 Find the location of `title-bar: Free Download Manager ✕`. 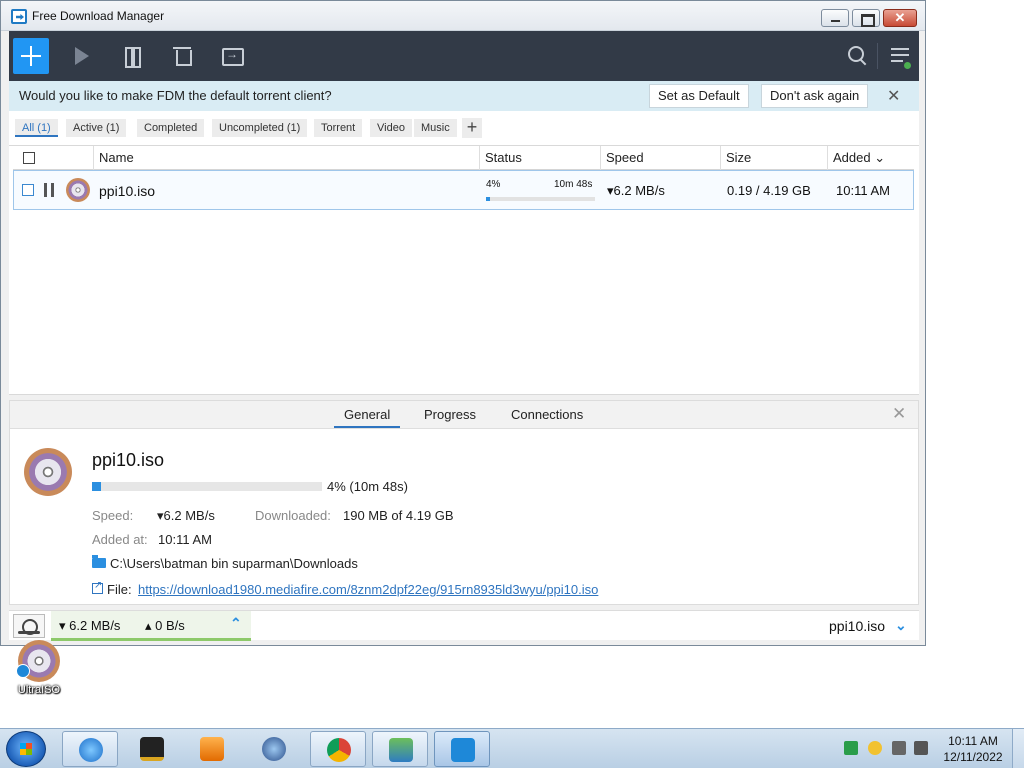

title-bar: Free Download Manager ✕ is located at coordinates (463, 16).